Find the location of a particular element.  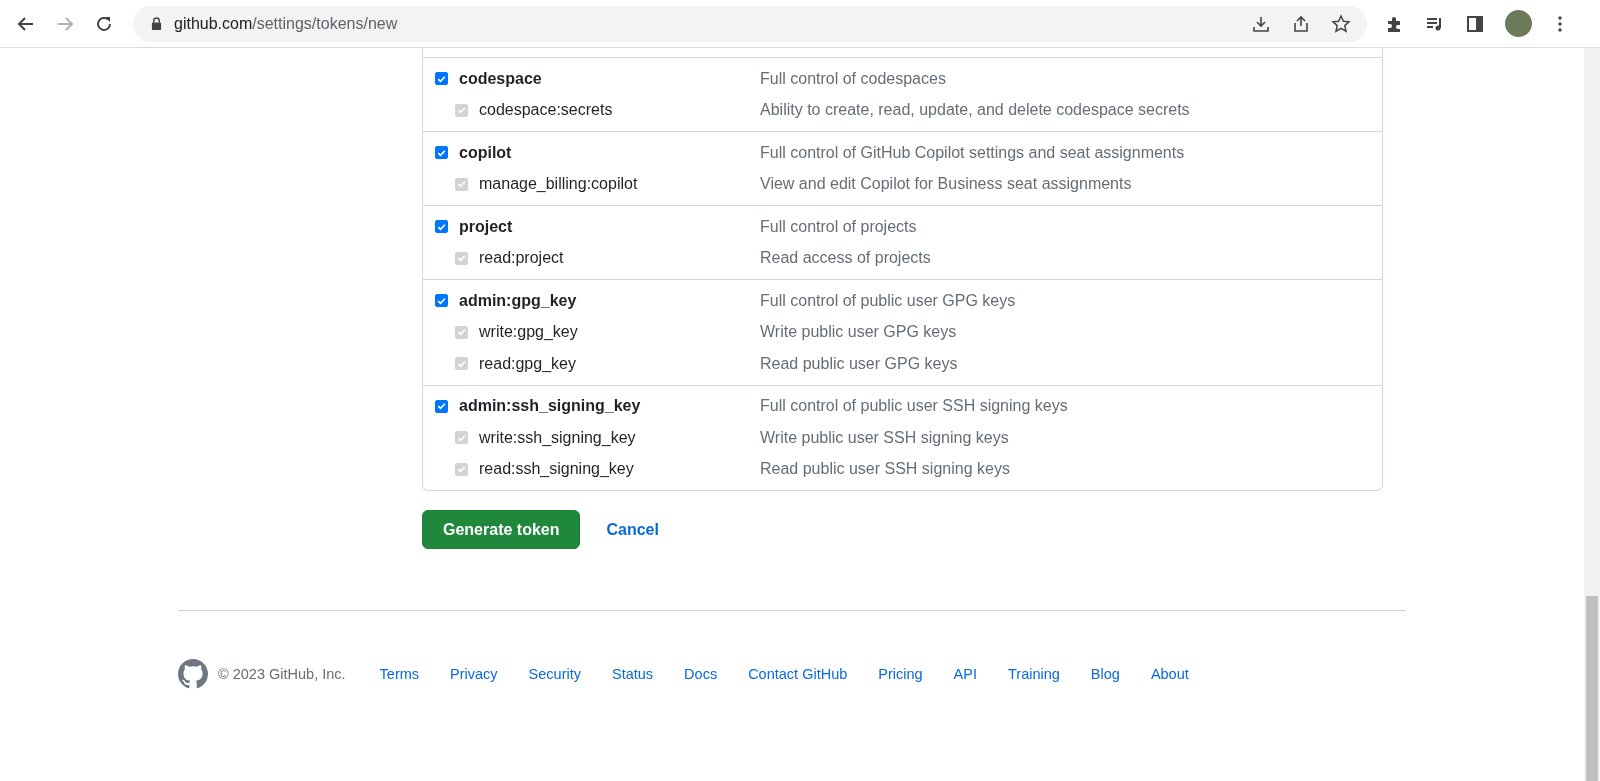

star-icon is located at coordinates (1341, 23).